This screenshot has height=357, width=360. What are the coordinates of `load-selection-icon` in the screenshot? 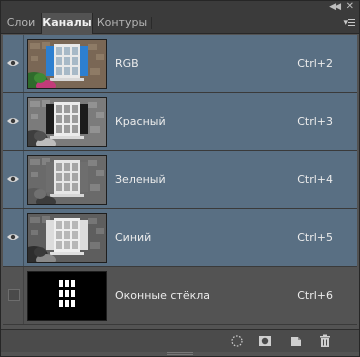 It's located at (237, 341).